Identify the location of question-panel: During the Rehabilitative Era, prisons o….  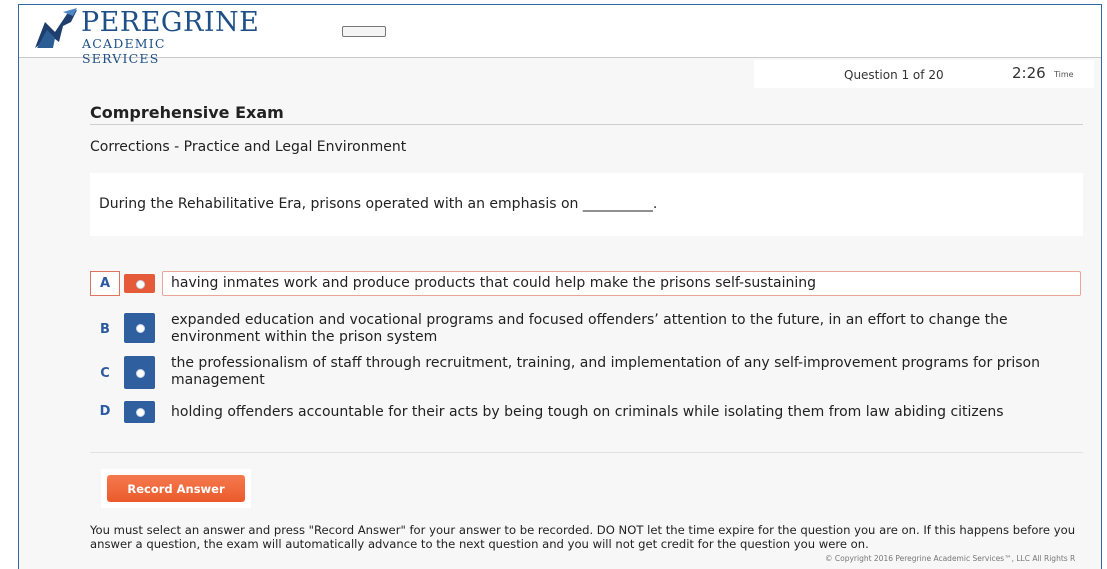
(586, 204).